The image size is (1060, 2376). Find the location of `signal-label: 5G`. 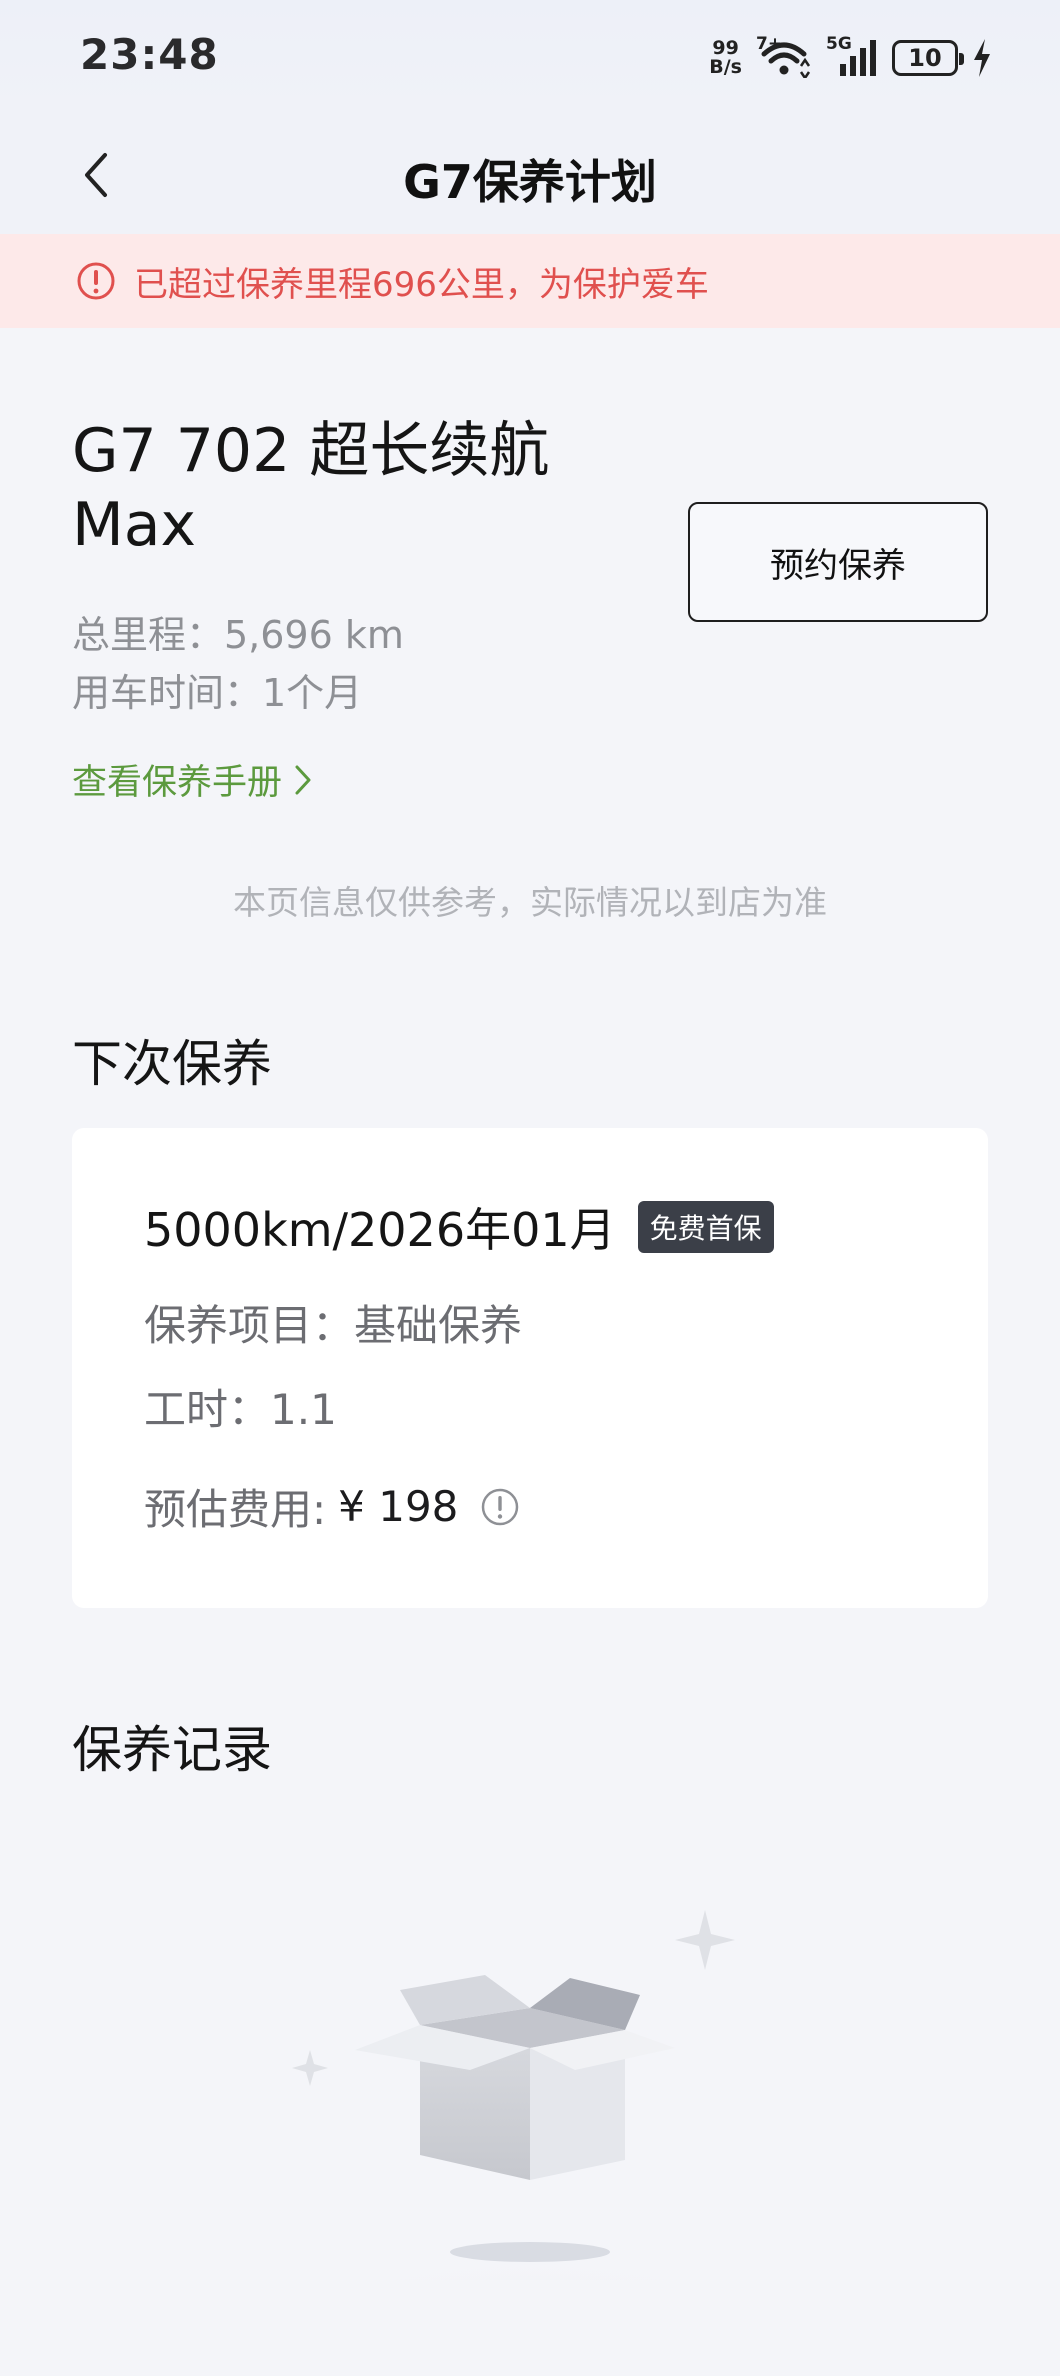

signal-label: 5G is located at coordinates (839, 44).